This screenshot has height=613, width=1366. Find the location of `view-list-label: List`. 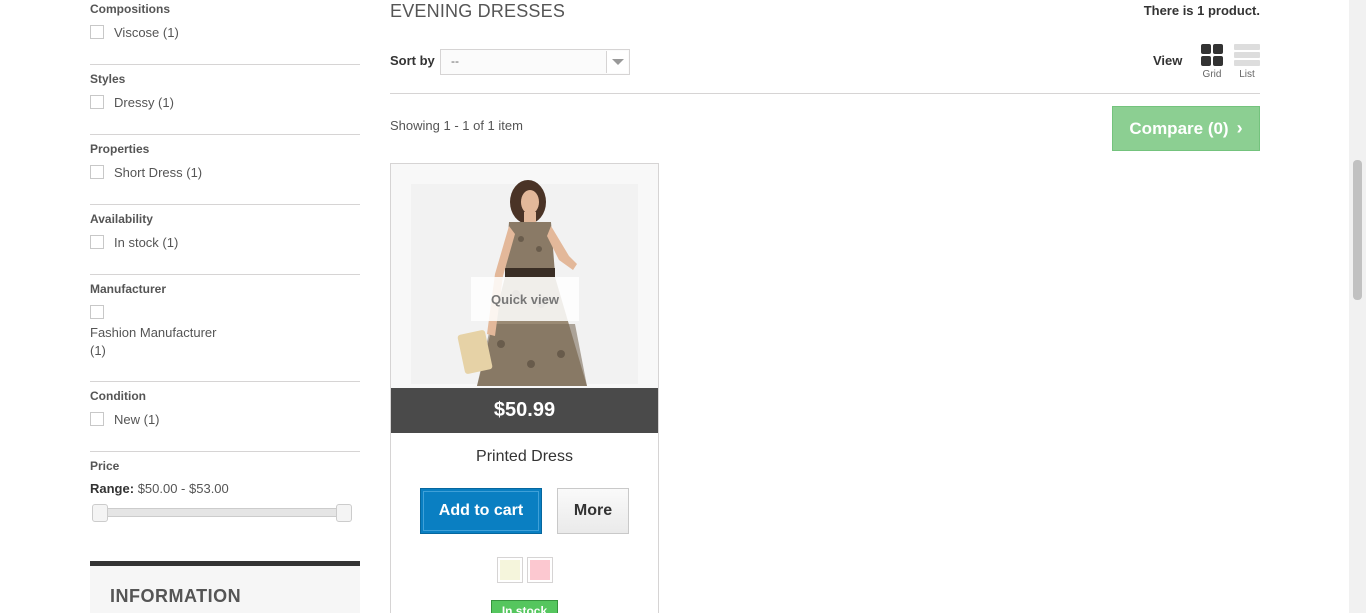

view-list-label: List is located at coordinates (1247, 74).